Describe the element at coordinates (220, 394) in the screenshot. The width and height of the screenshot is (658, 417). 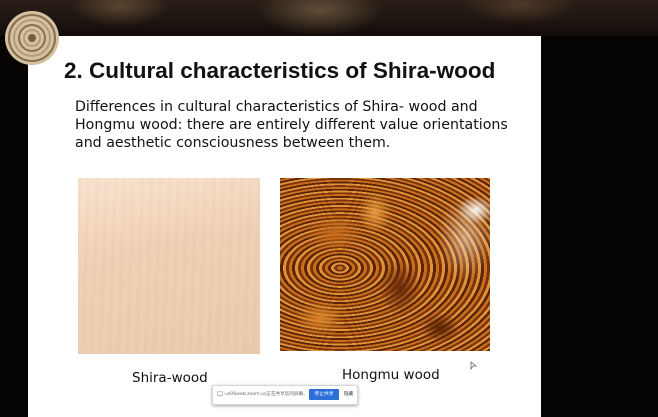
I see `screen-share-icon` at that location.